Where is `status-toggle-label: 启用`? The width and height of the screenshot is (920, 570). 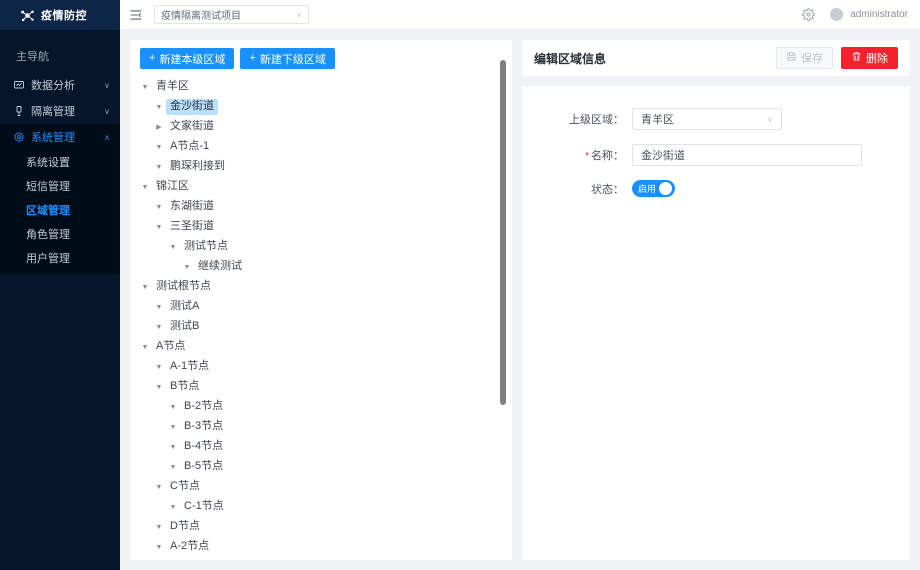
status-toggle-label: 启用 is located at coordinates (647, 189).